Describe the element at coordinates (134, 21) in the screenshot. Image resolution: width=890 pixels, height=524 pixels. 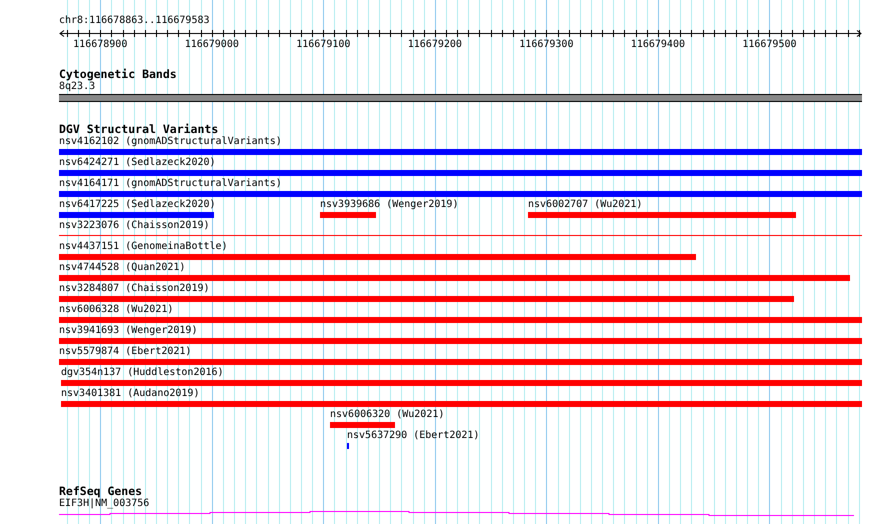
I see `location-label: chr8:116678863..116679583` at that location.